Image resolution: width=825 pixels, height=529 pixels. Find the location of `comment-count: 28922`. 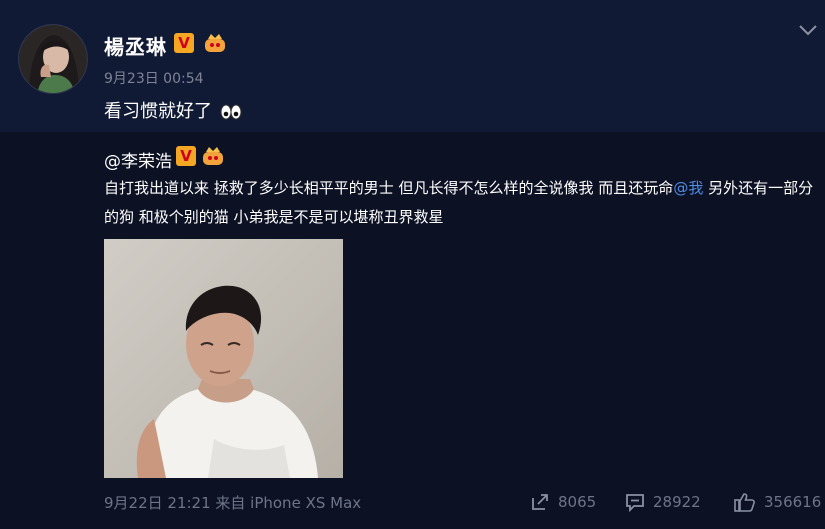

comment-count: 28922 is located at coordinates (677, 502).